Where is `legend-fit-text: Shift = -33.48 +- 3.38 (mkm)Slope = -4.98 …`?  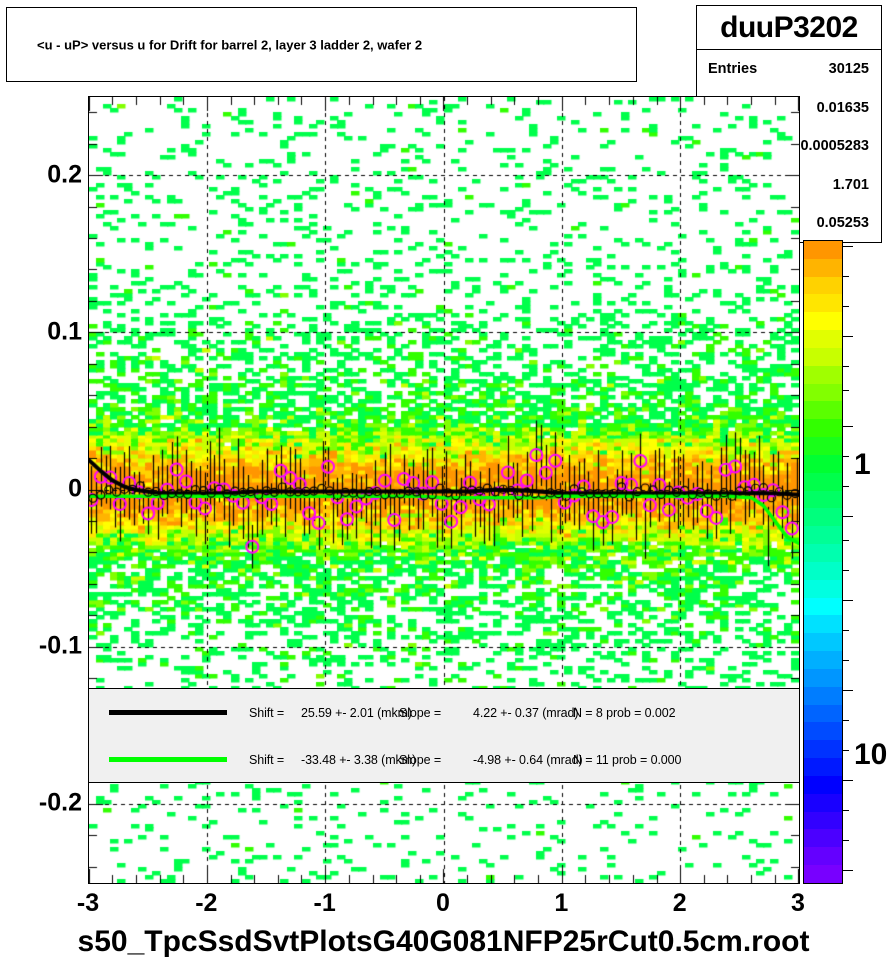 legend-fit-text: Shift = -33.48 +- 3.38 (mkm)Slope = -4.98 … is located at coordinates (465, 760).